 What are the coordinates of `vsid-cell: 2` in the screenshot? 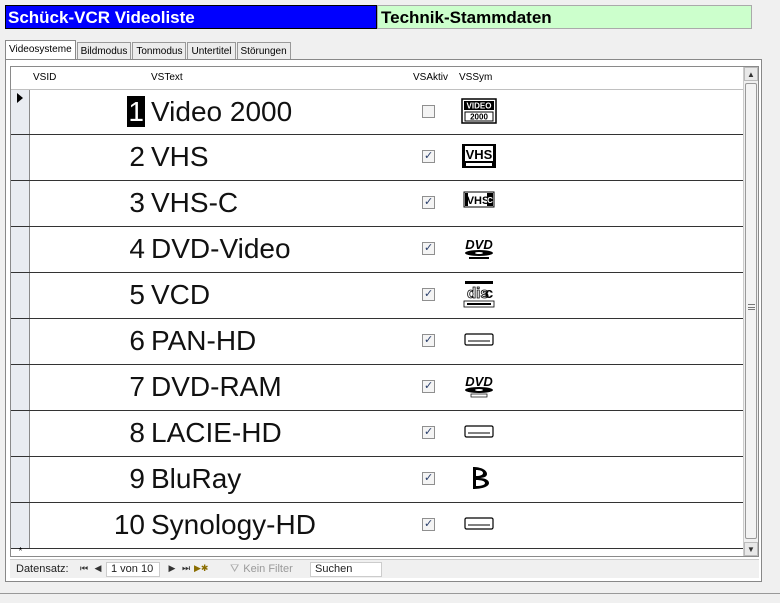 It's located at (88, 157).